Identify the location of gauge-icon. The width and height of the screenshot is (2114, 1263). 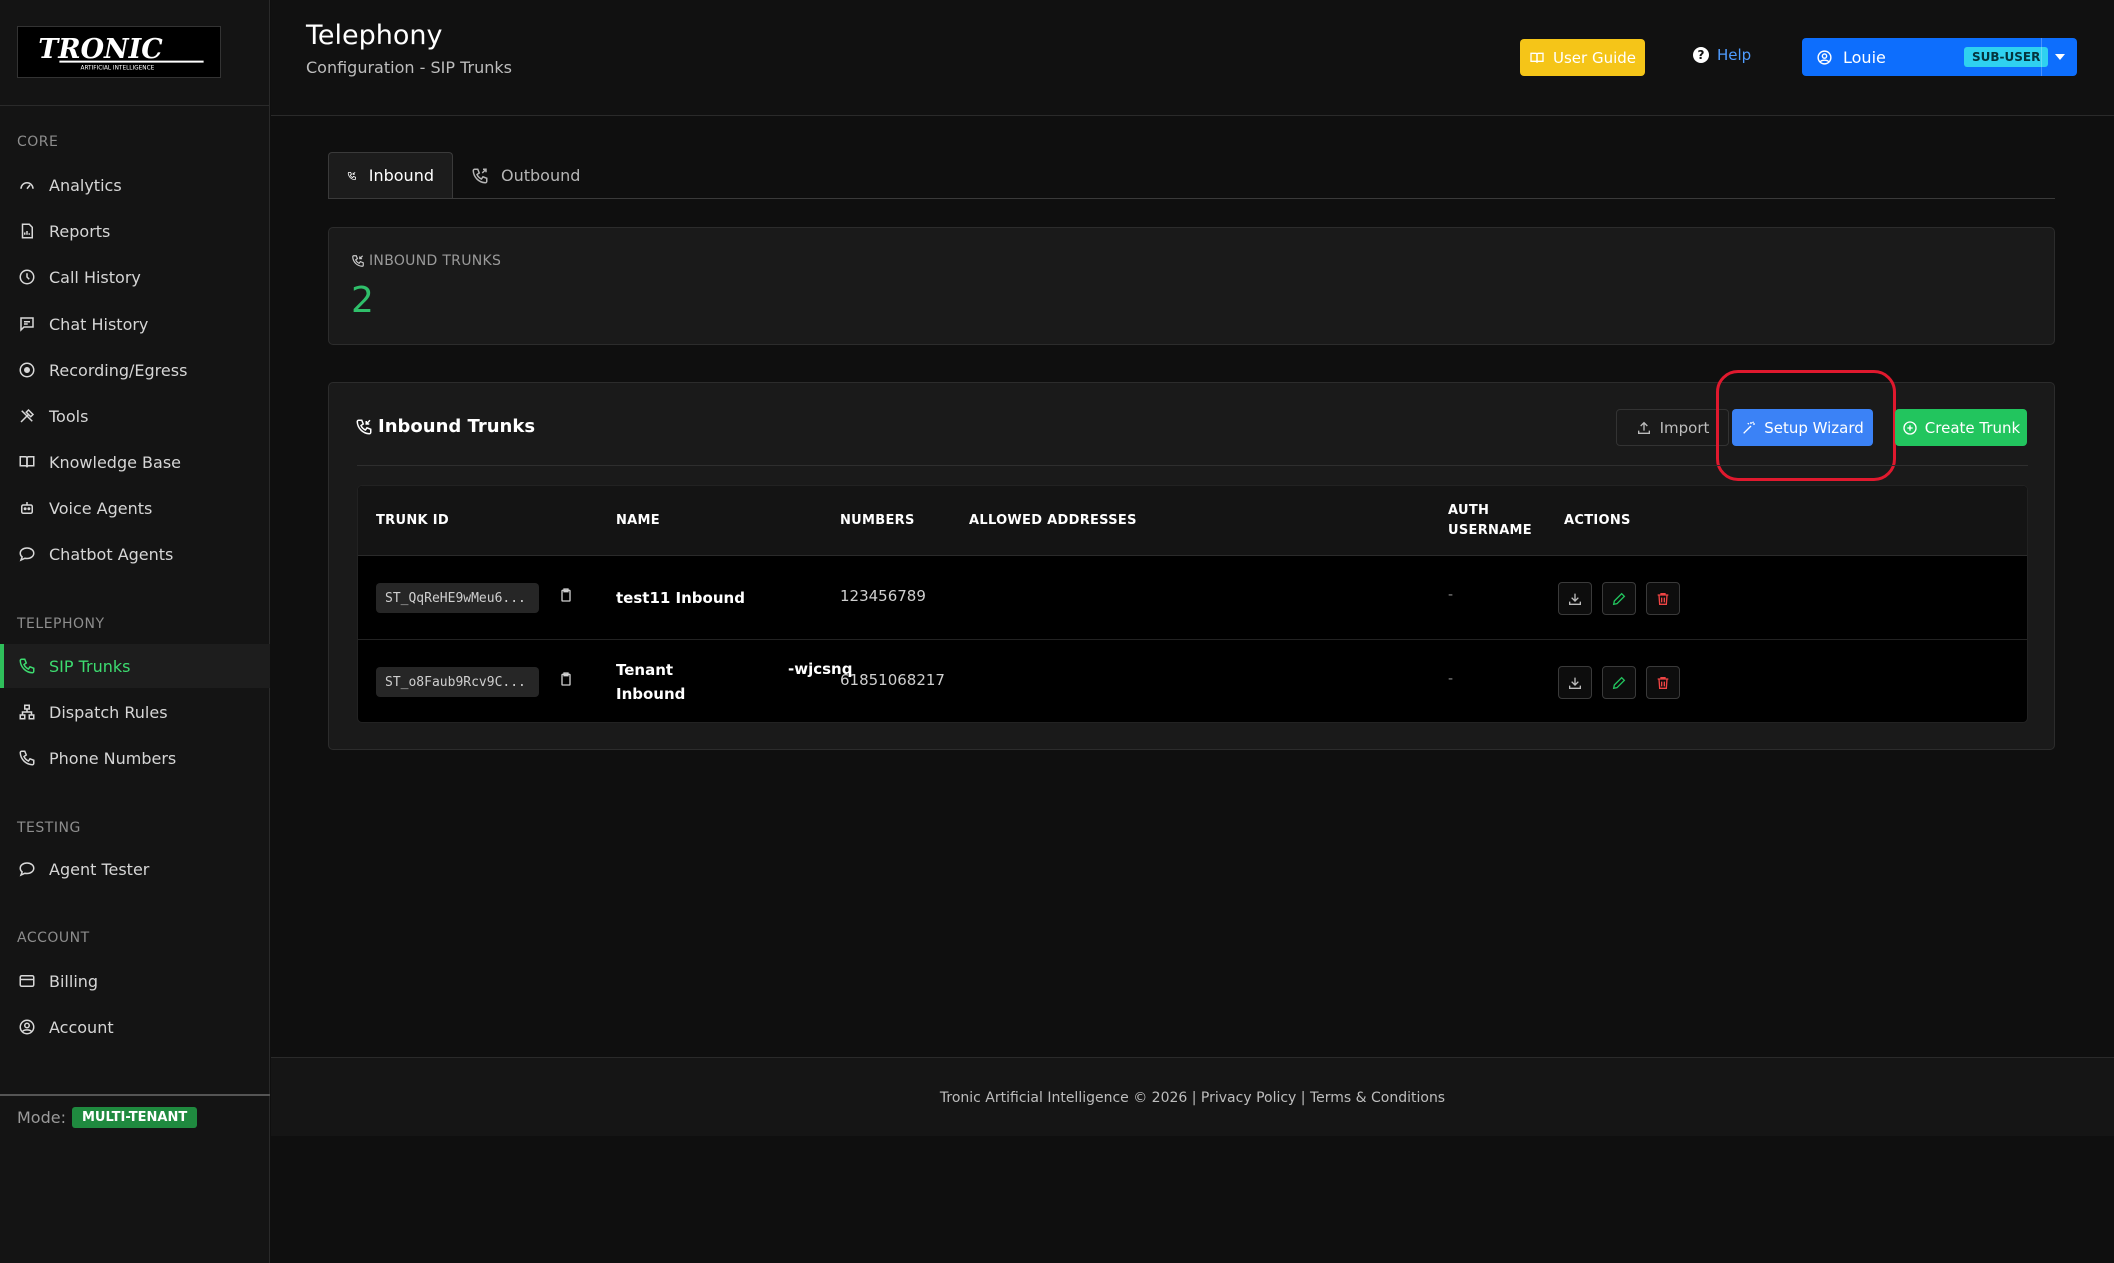
(27, 185).